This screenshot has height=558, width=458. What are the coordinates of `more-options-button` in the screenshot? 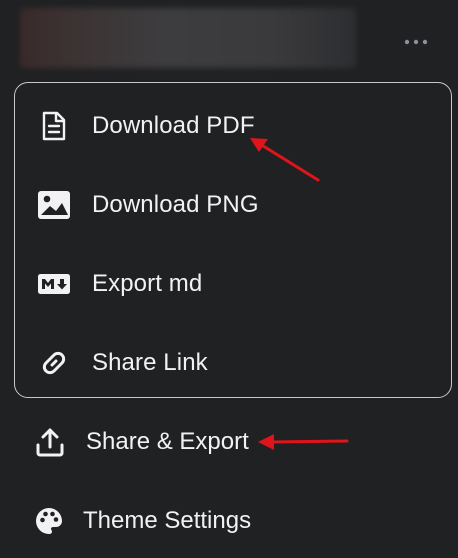 It's located at (416, 42).